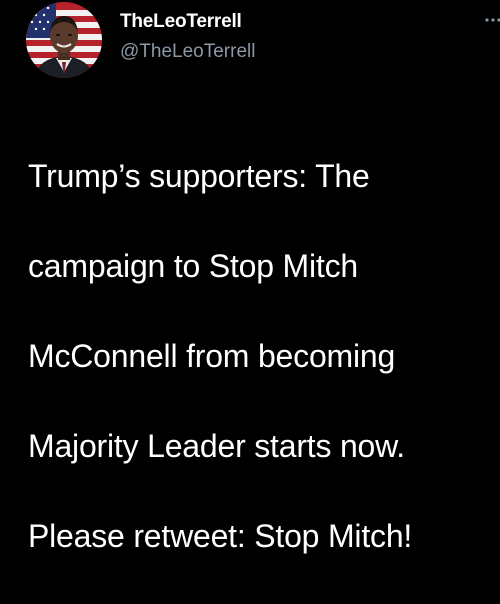 The height and width of the screenshot is (604, 500). What do you see at coordinates (492, 20) in the screenshot?
I see `more-options-icon` at bounding box center [492, 20].